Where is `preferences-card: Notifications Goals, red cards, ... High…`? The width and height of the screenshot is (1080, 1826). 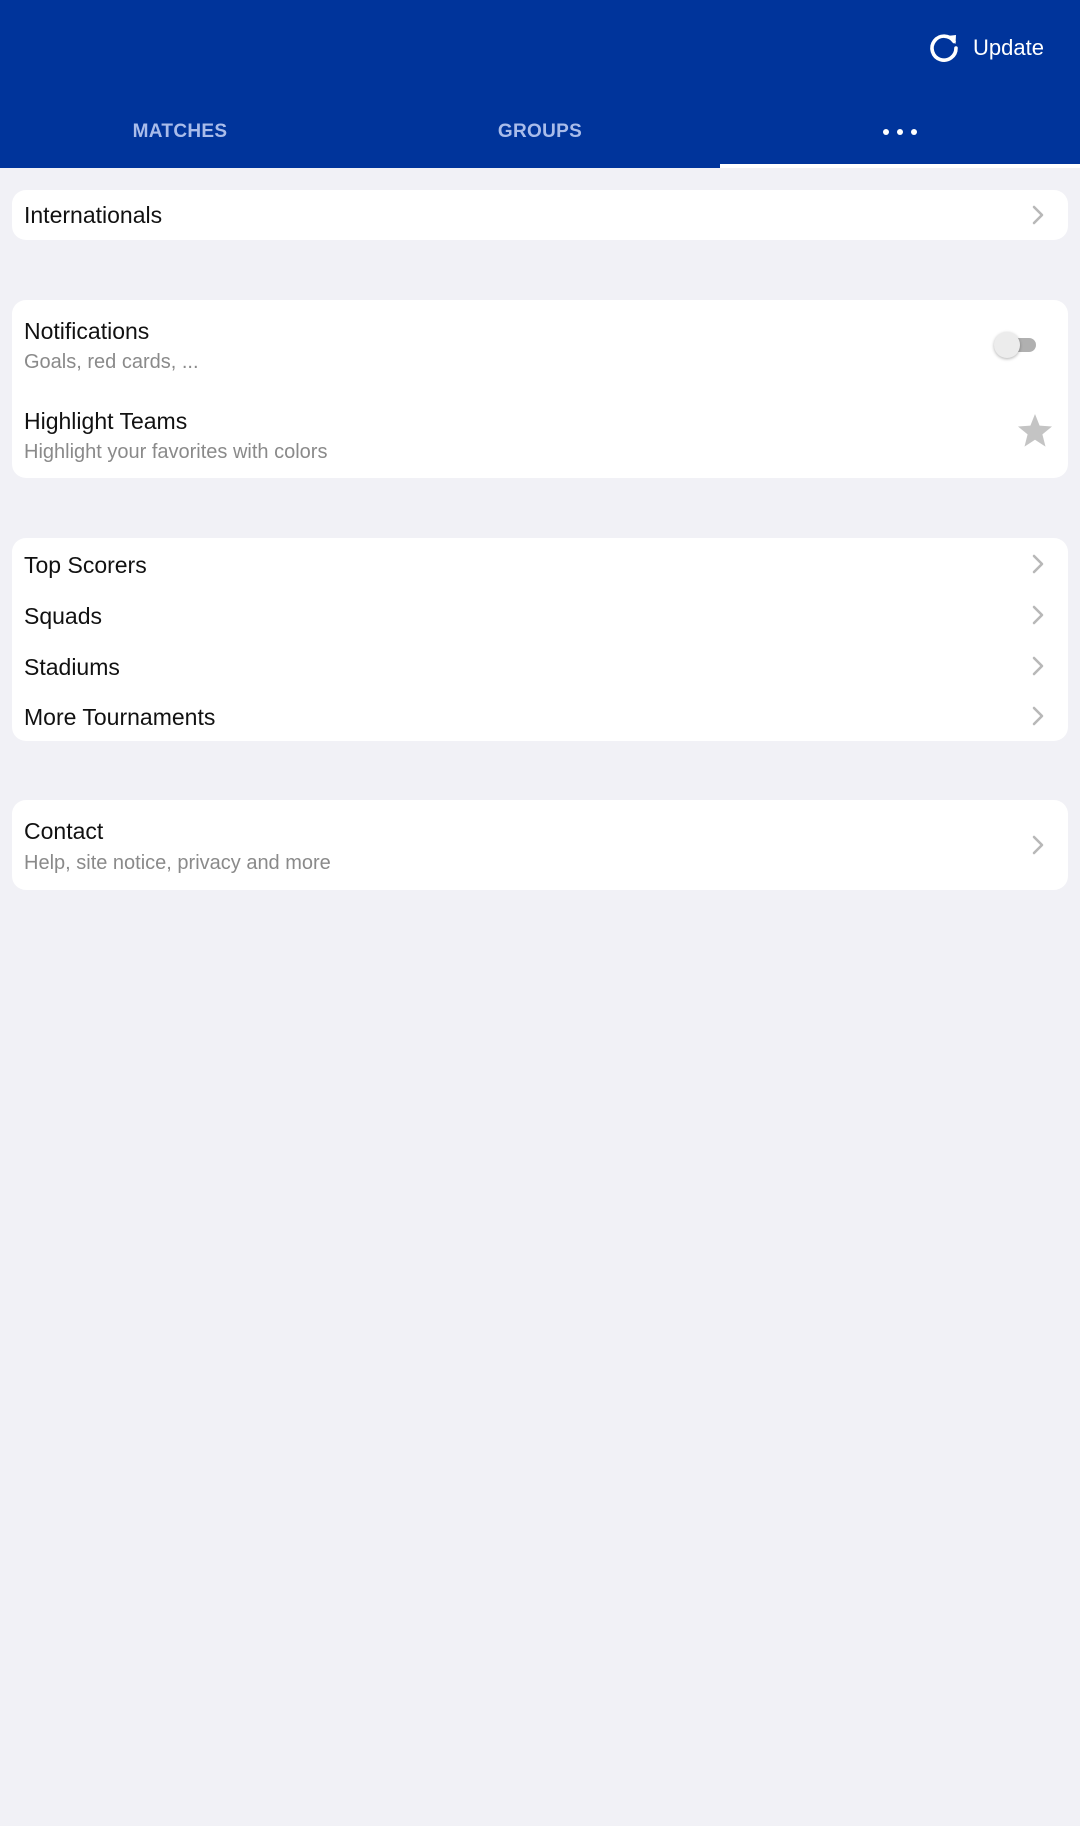 preferences-card: Notifications Goals, red cards, ... High… is located at coordinates (540, 389).